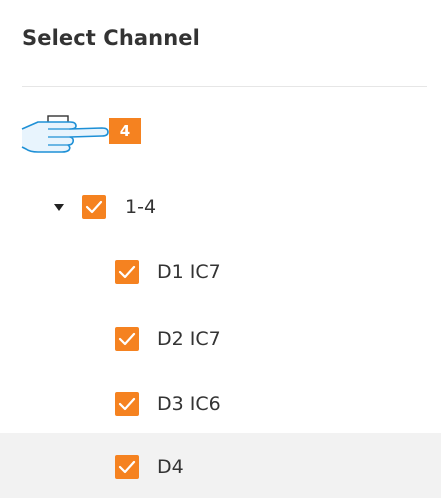 This screenshot has width=441, height=498. What do you see at coordinates (141, 207) in the screenshot?
I see `group-label: 1-4` at bounding box center [141, 207].